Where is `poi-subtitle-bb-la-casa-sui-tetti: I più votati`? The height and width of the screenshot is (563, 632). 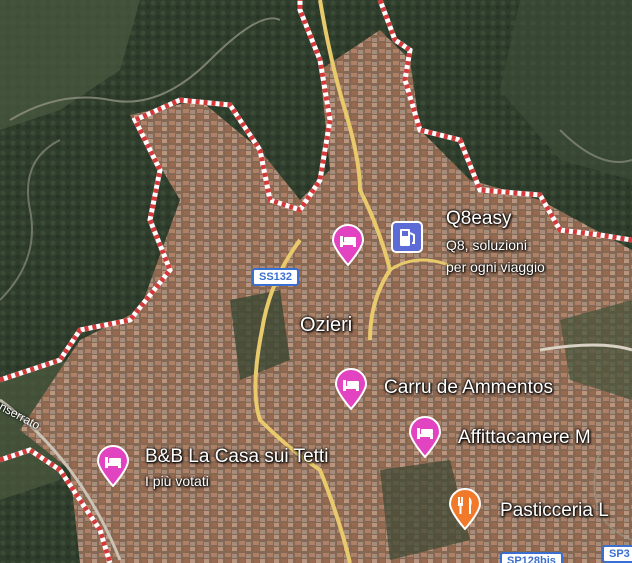 poi-subtitle-bb-la-casa-sui-tetti: I più votati is located at coordinates (177, 481).